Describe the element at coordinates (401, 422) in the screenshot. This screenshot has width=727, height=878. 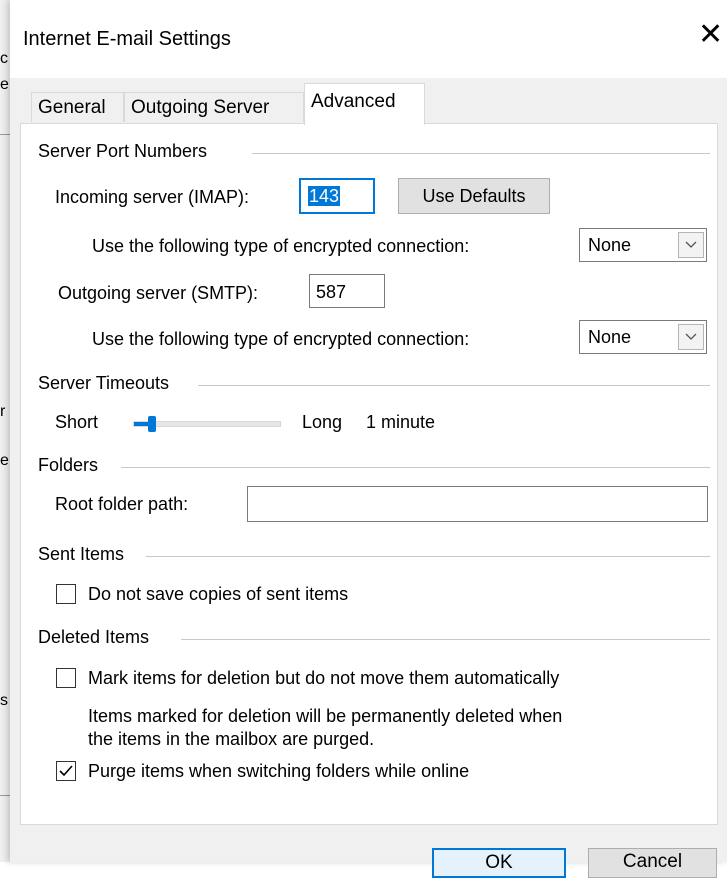
I see `timeout-value-label: 1 minute` at that location.